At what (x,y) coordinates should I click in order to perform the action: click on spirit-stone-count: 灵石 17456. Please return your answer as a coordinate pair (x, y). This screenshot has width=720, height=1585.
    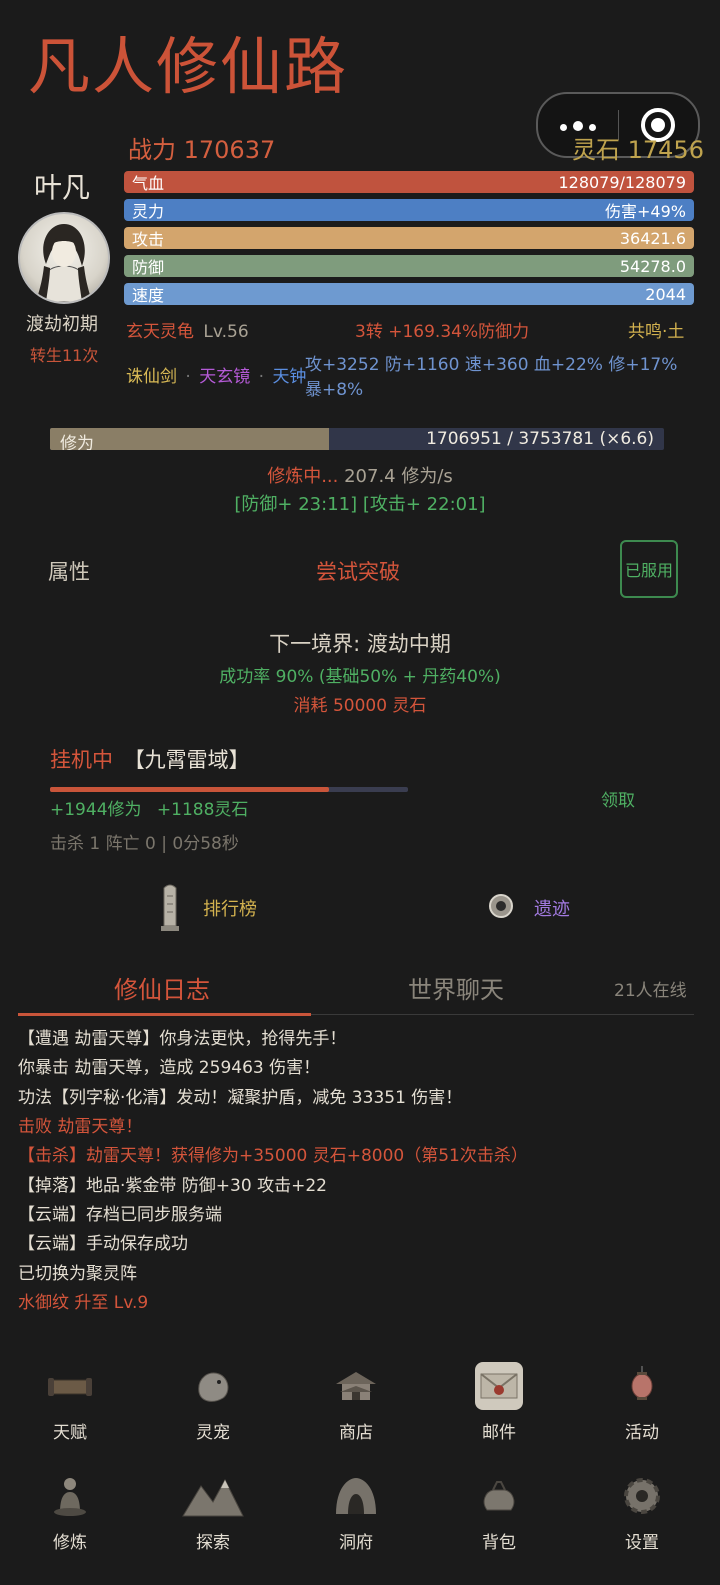
    Looking at the image, I should click on (638, 150).